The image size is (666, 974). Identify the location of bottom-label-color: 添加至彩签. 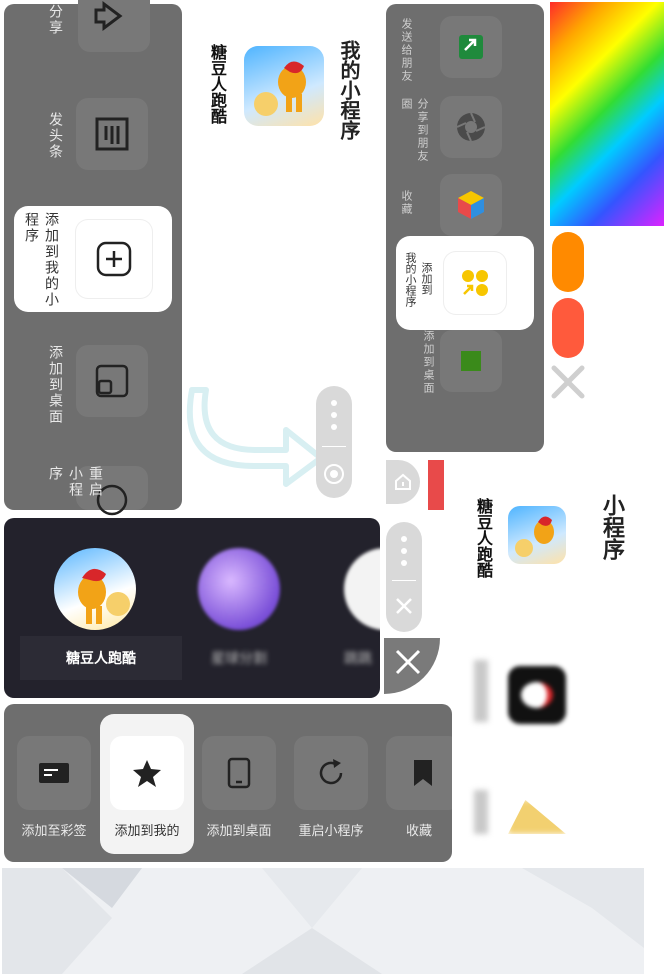
(54, 830).